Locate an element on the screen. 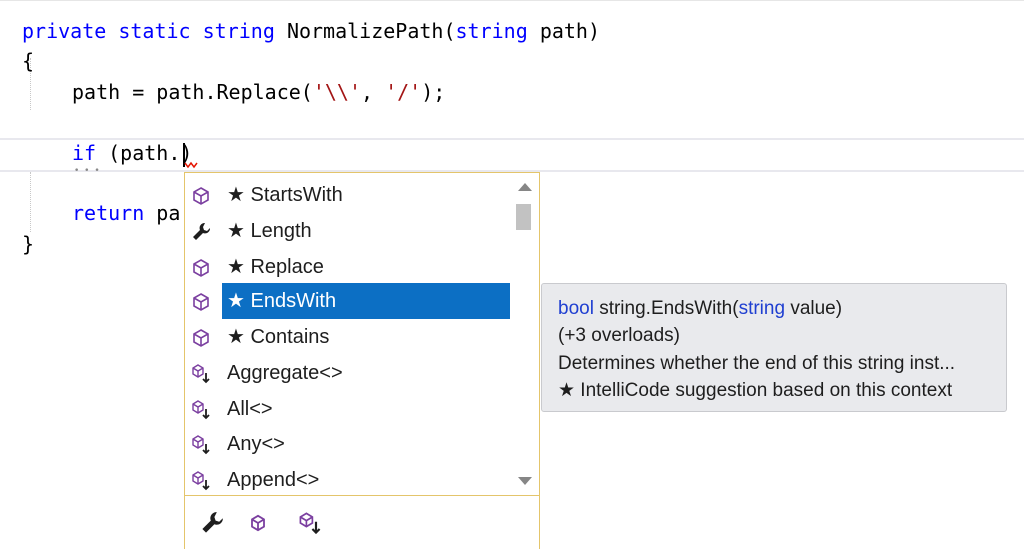 The height and width of the screenshot is (554, 1024). completion-item-all: All<> is located at coordinates (347, 409).